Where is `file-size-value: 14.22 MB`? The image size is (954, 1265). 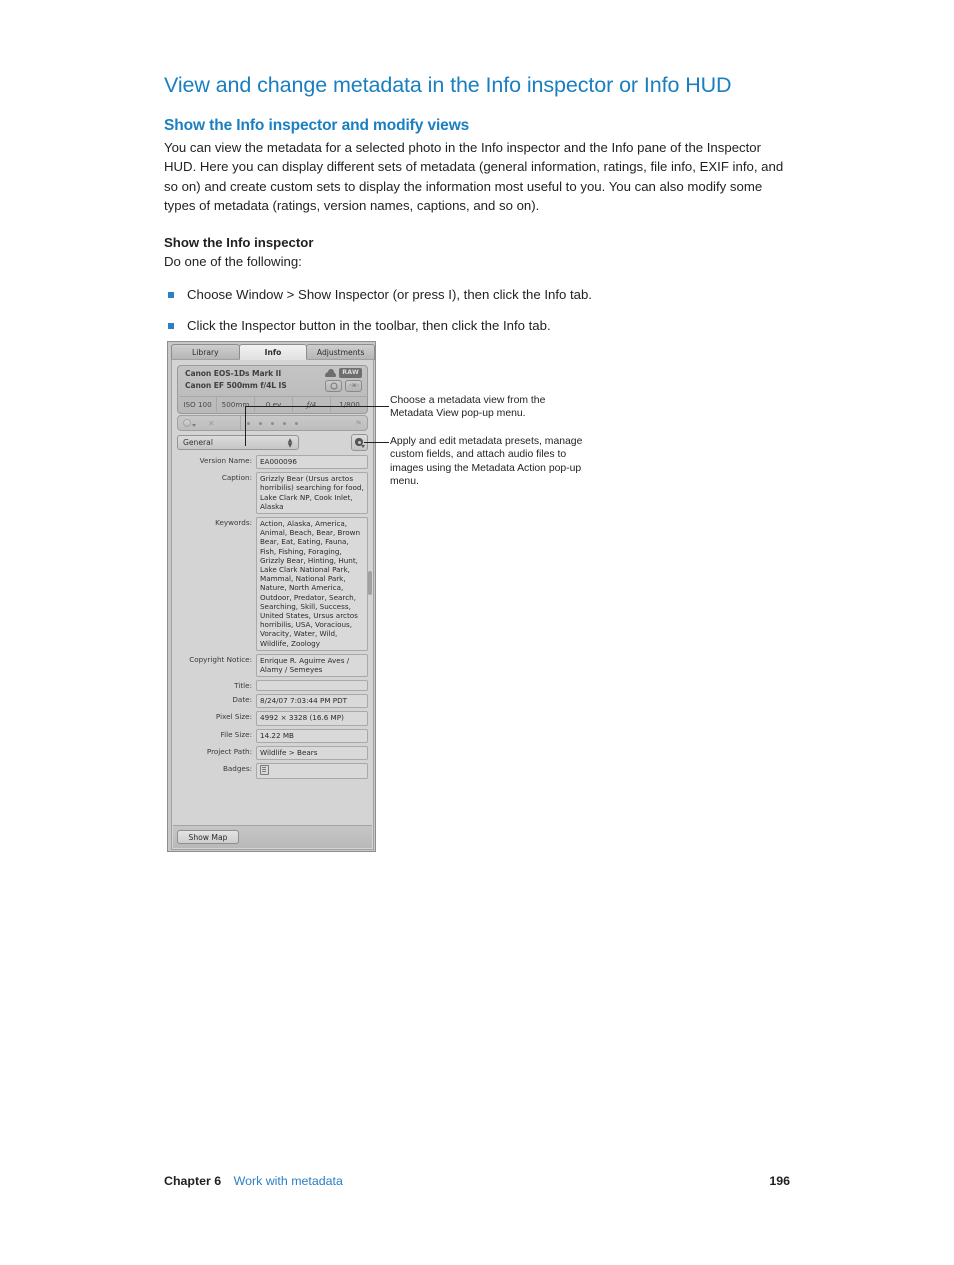 file-size-value: 14.22 MB is located at coordinates (312, 735).